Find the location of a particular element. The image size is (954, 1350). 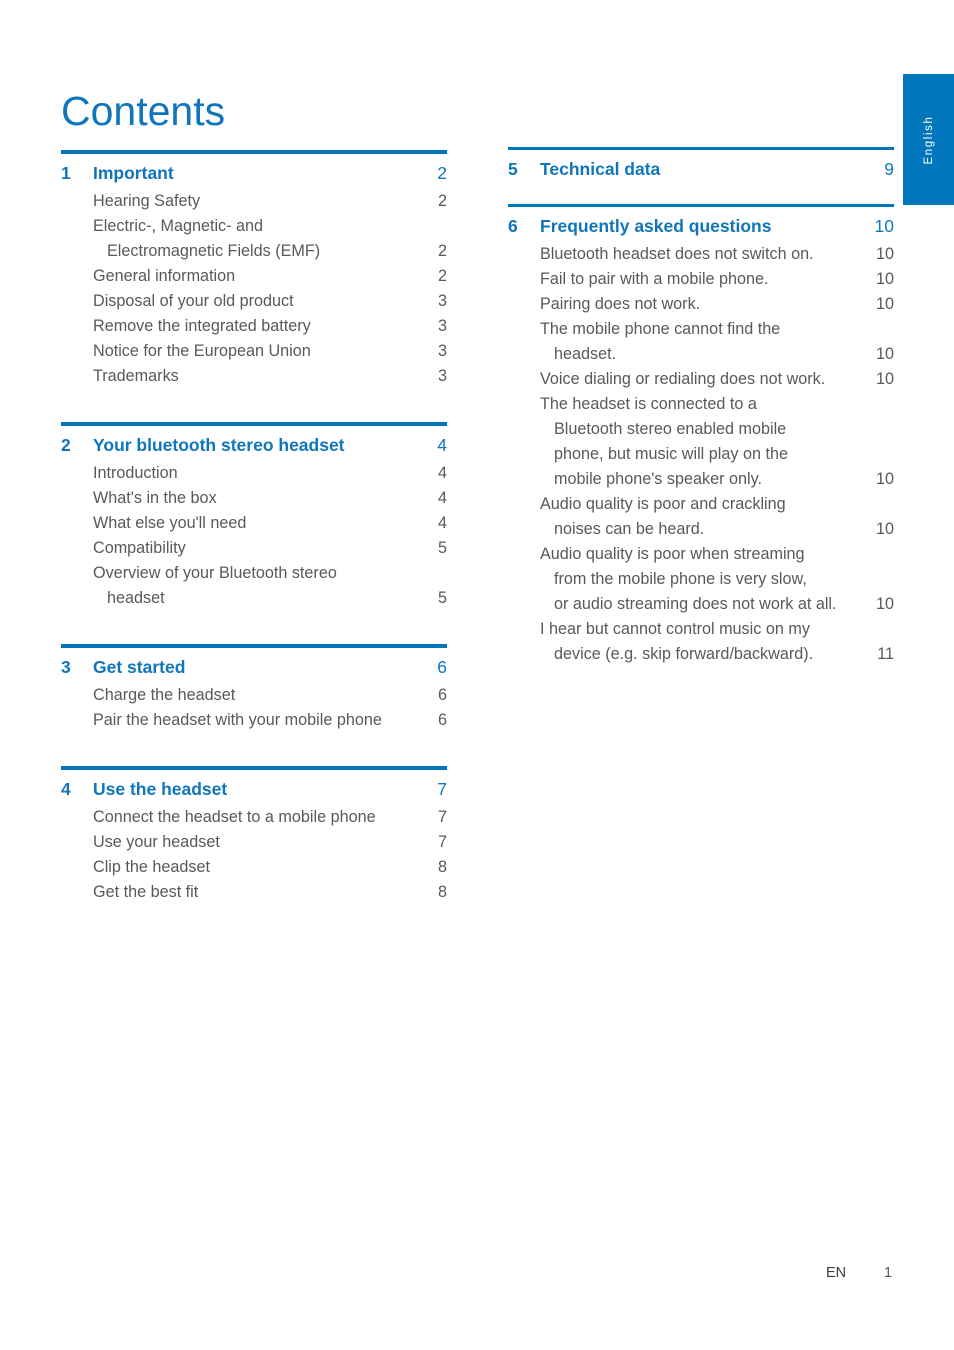

toc-entry: phone, but music will play on the is located at coordinates (701, 454).